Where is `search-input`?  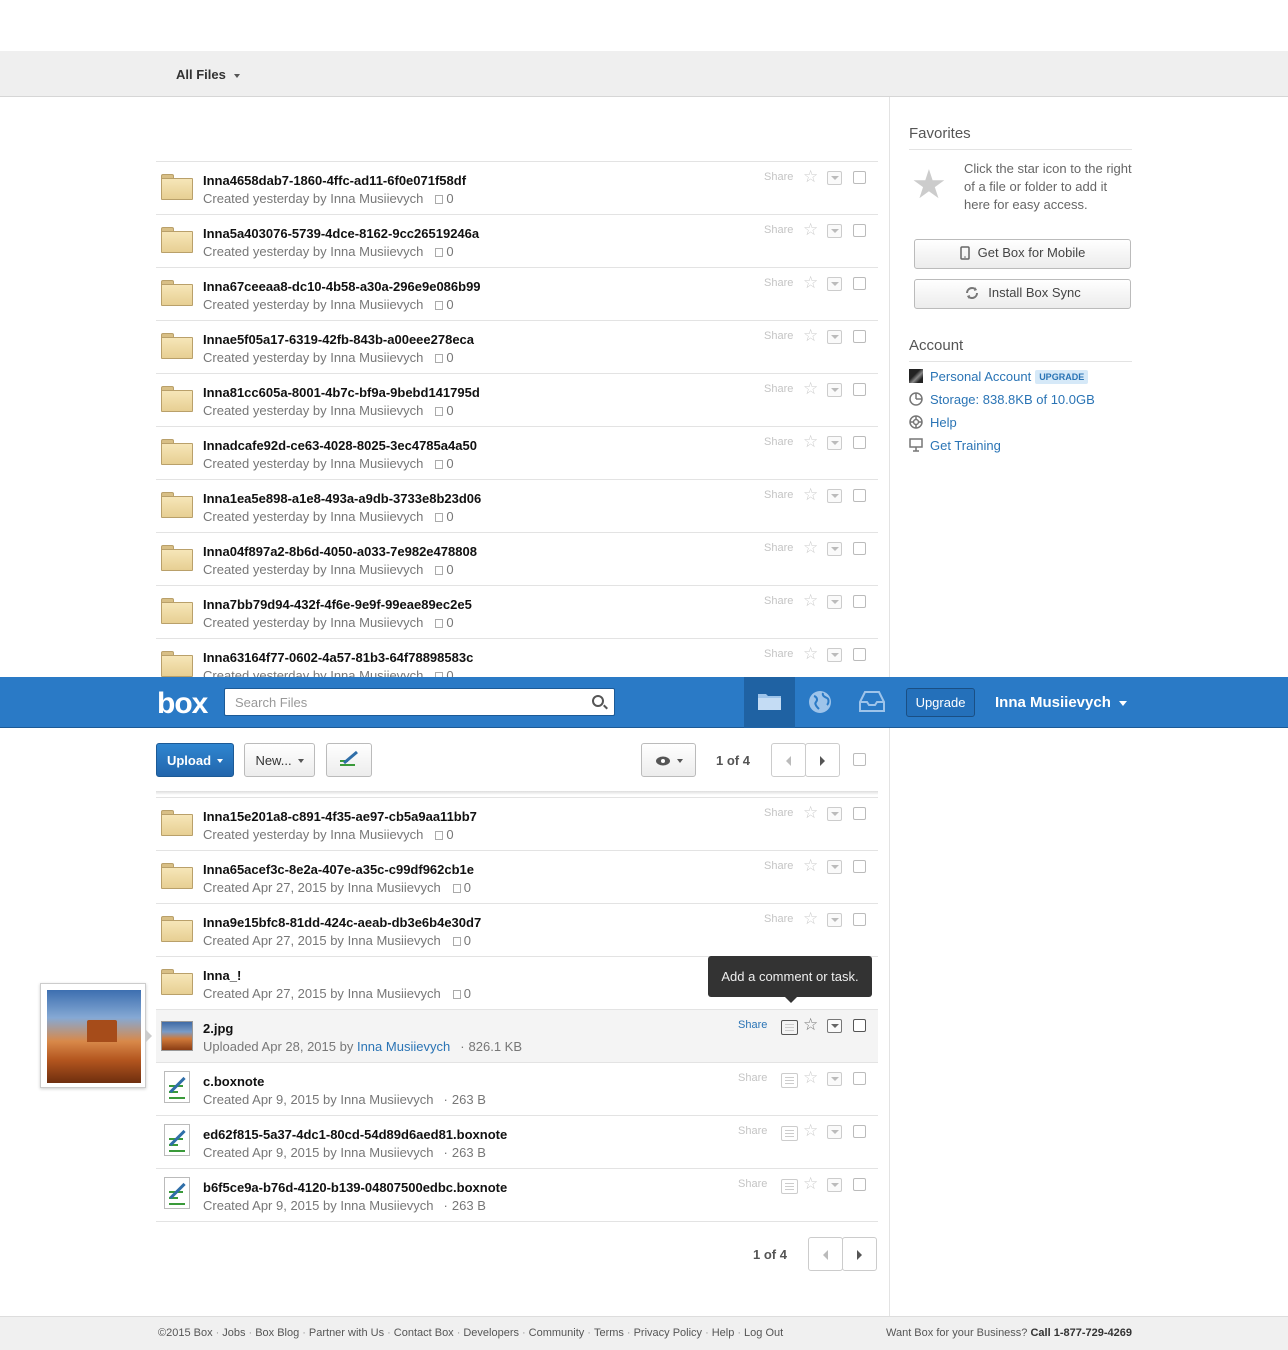 search-input is located at coordinates (405, 702).